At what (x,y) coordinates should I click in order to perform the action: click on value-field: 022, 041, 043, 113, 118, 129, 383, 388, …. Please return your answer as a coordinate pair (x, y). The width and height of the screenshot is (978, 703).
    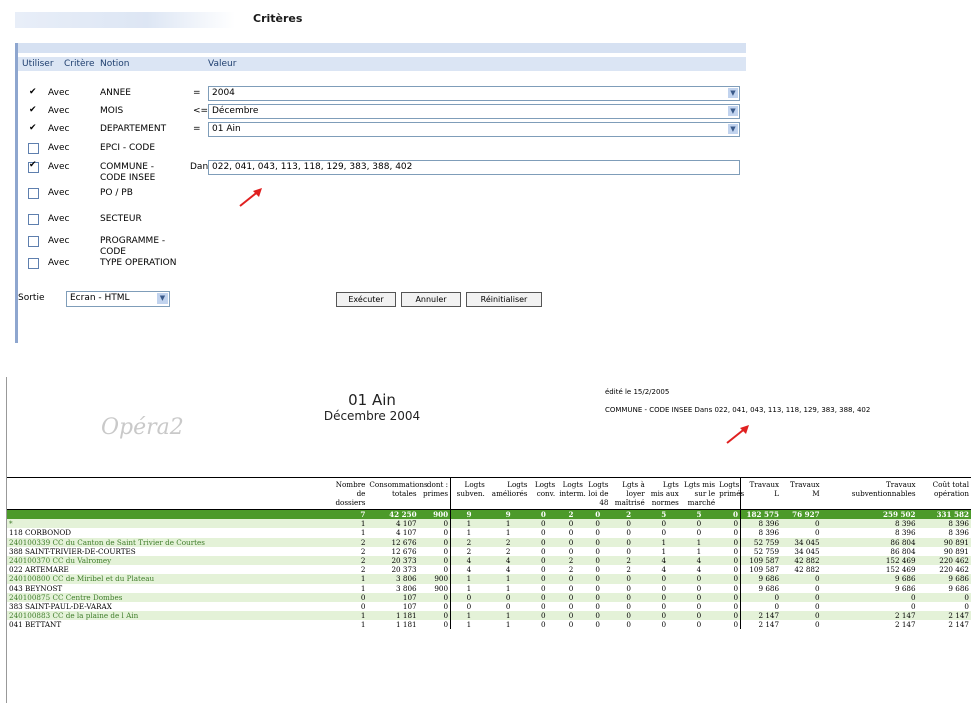
    Looking at the image, I should click on (474, 167).